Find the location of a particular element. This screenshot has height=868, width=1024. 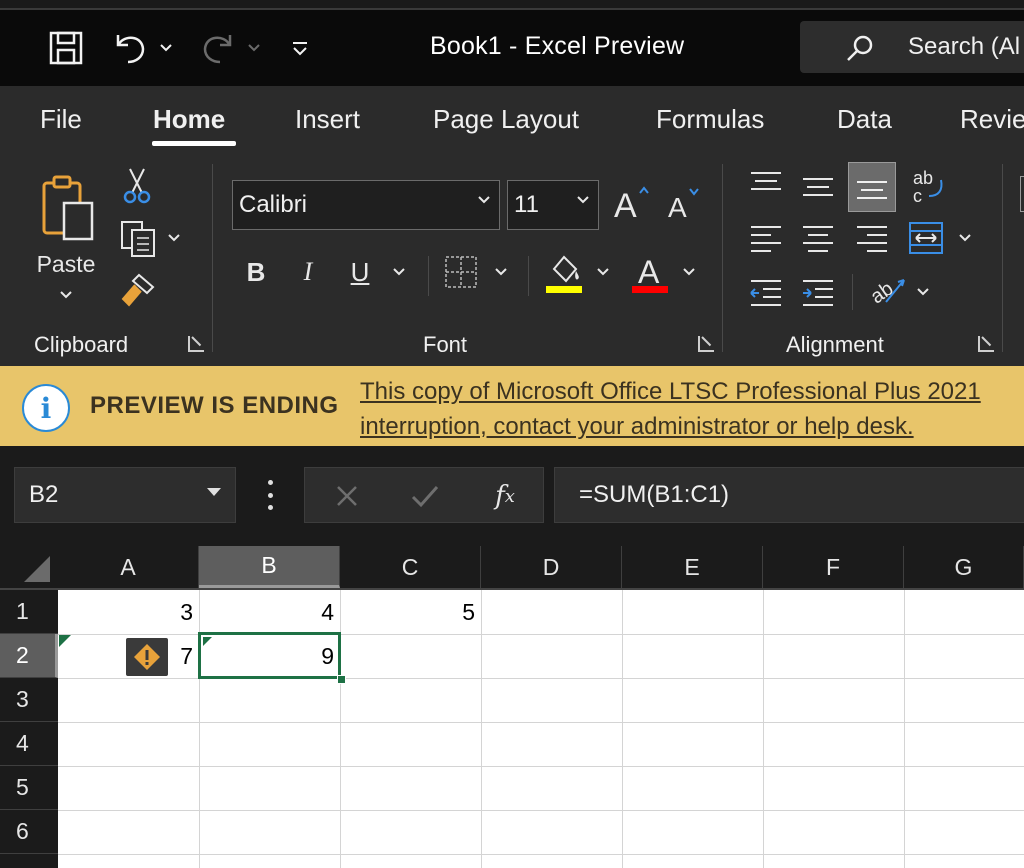

formula-buttons: fx is located at coordinates (424, 495).